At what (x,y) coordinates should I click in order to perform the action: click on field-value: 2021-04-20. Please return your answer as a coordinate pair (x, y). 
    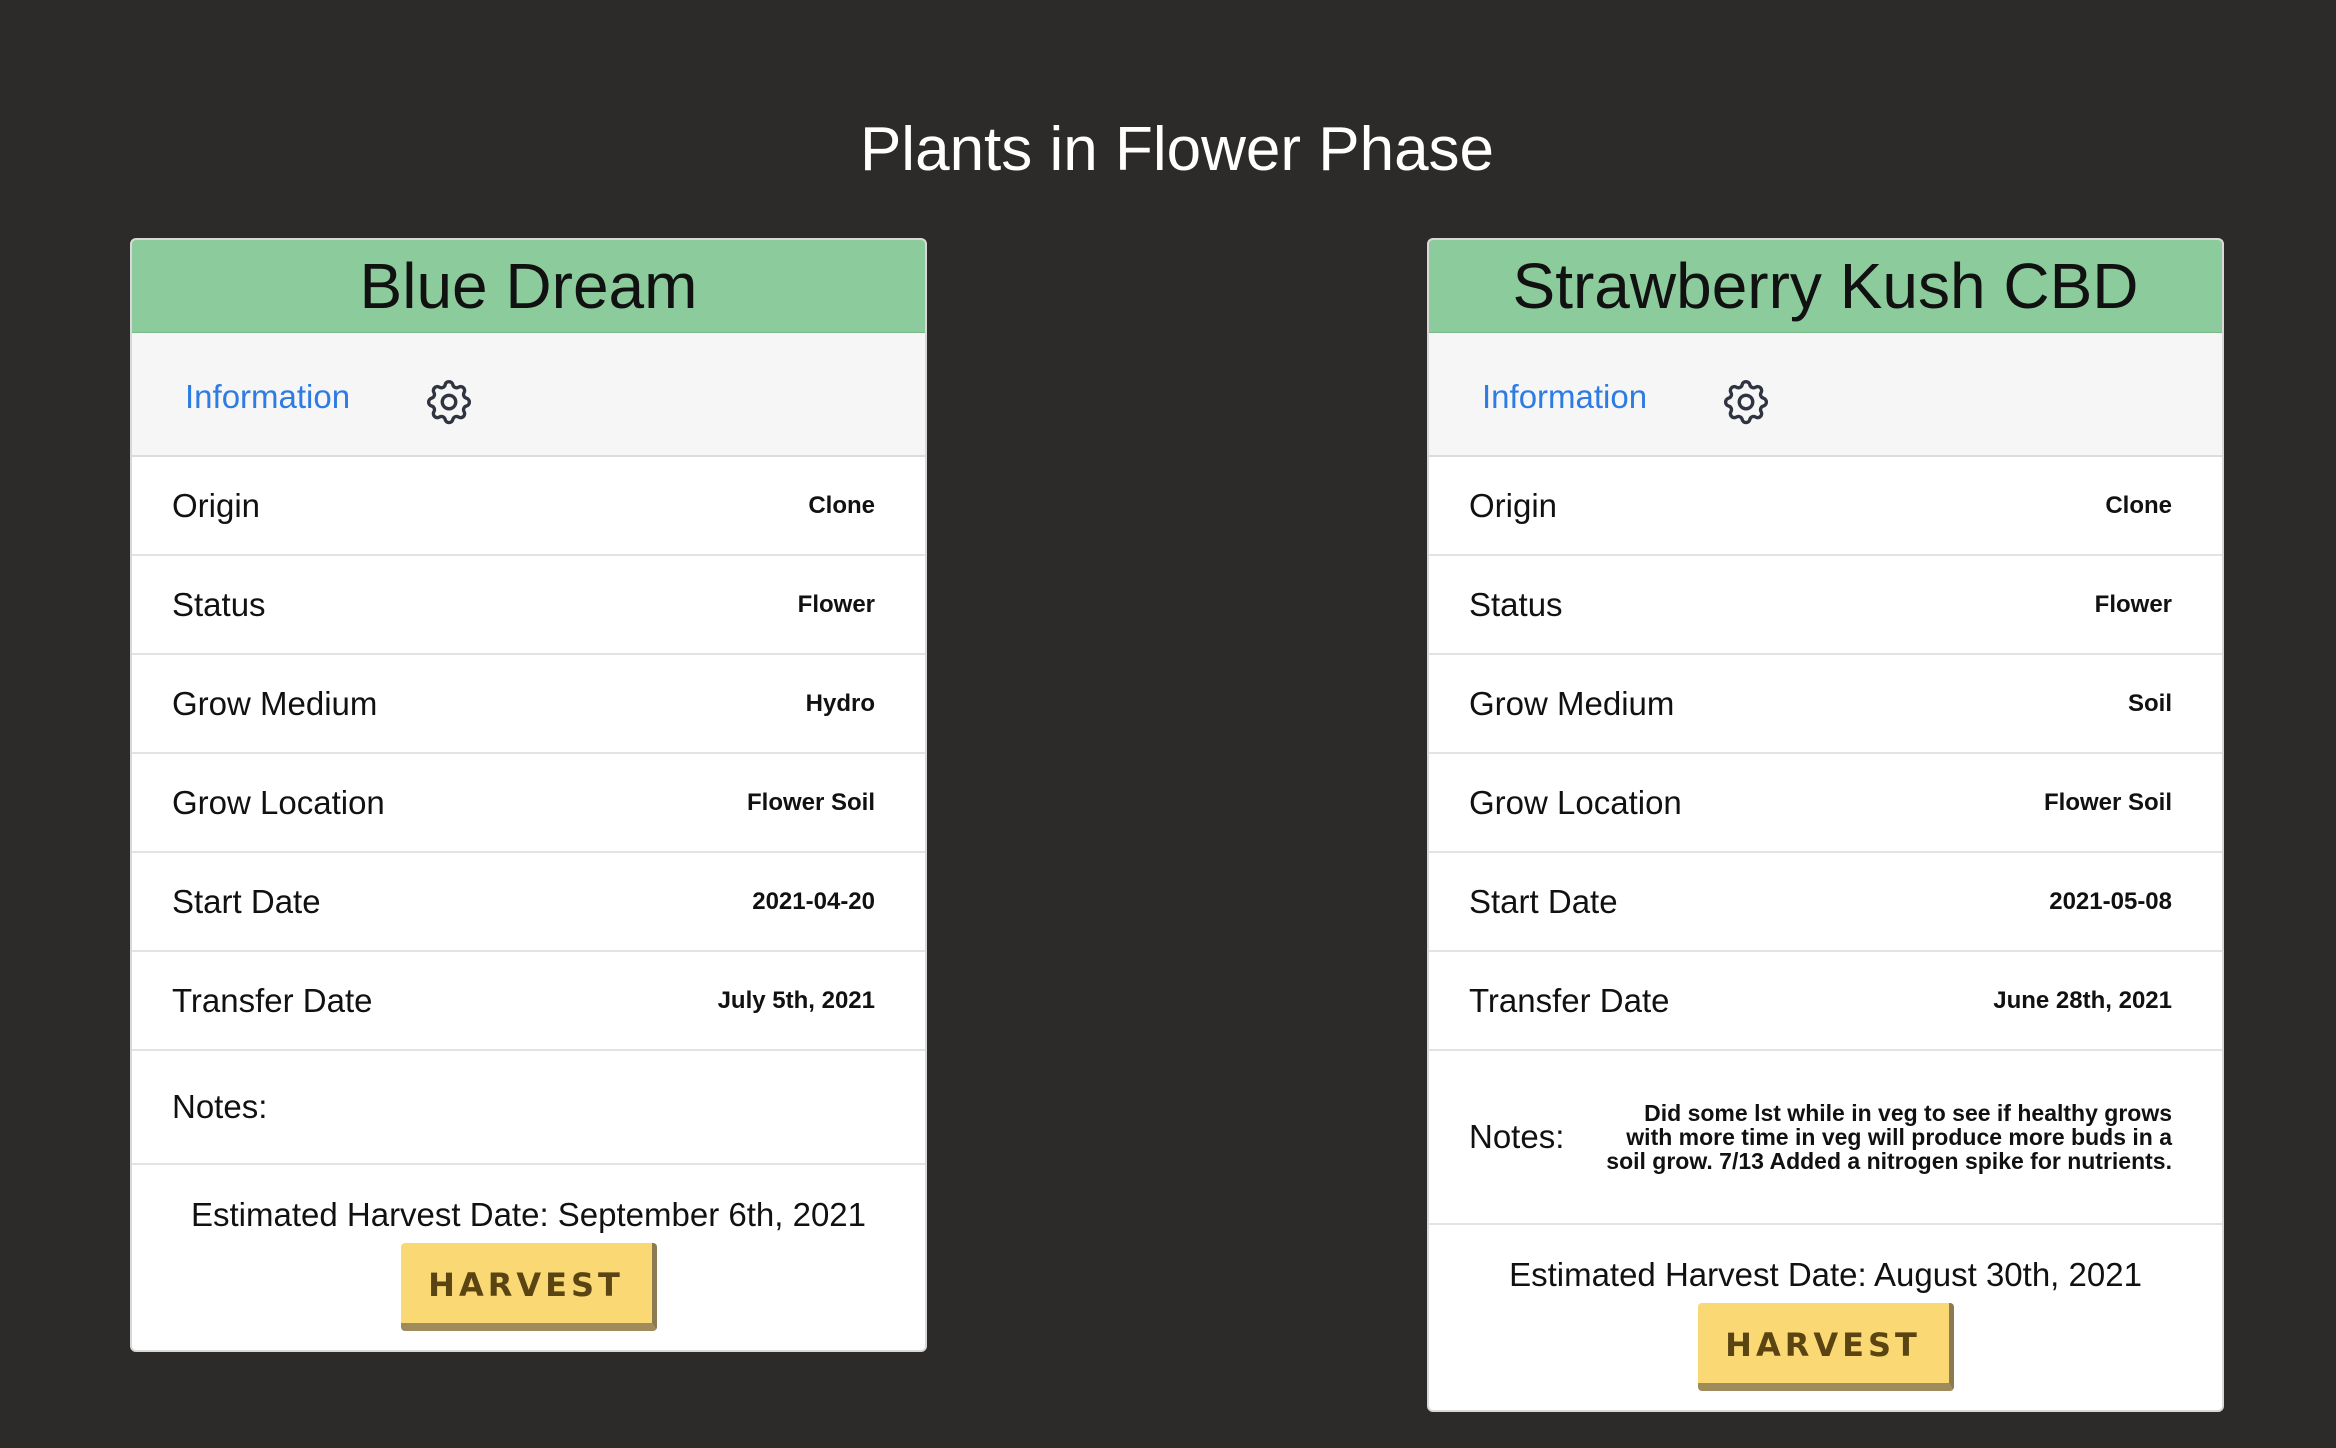
    Looking at the image, I should click on (813, 901).